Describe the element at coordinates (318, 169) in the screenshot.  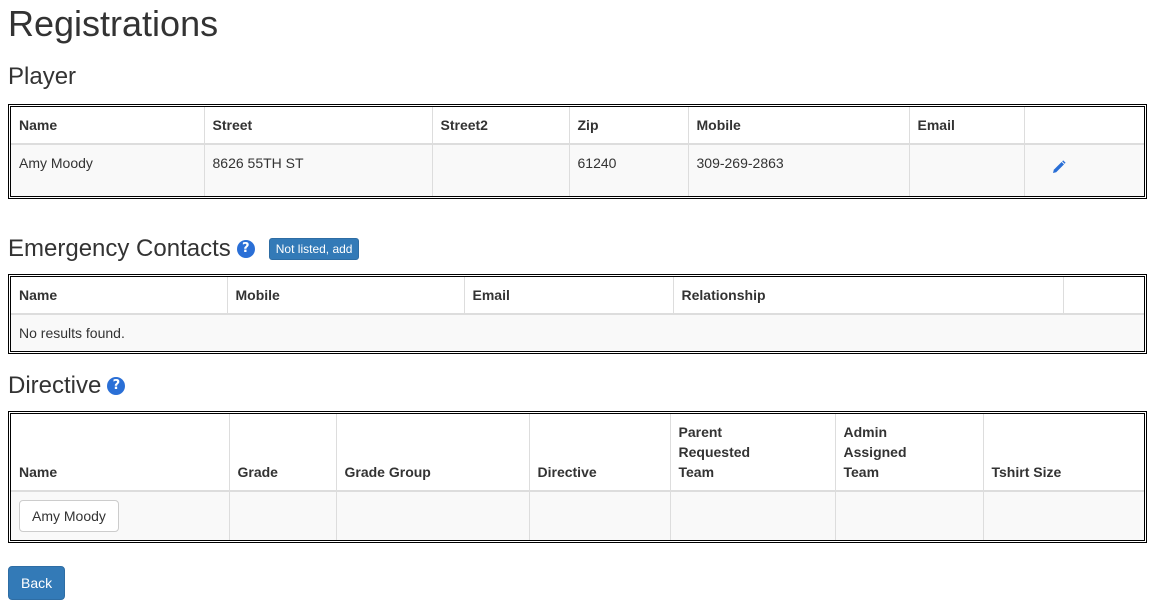
I see `cell-street: 8626 55TH ST` at that location.